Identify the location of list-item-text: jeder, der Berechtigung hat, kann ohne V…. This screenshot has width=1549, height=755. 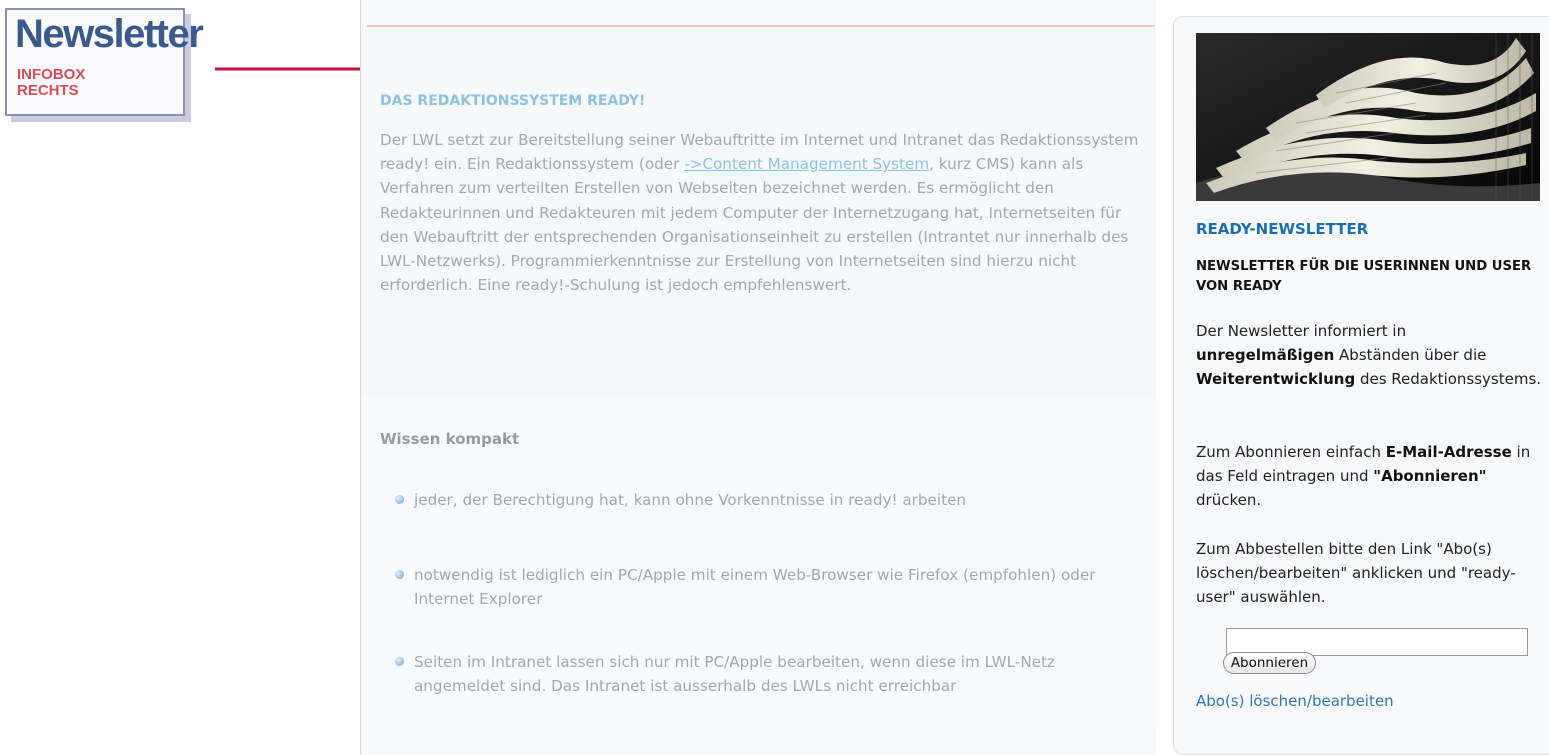
(690, 500).